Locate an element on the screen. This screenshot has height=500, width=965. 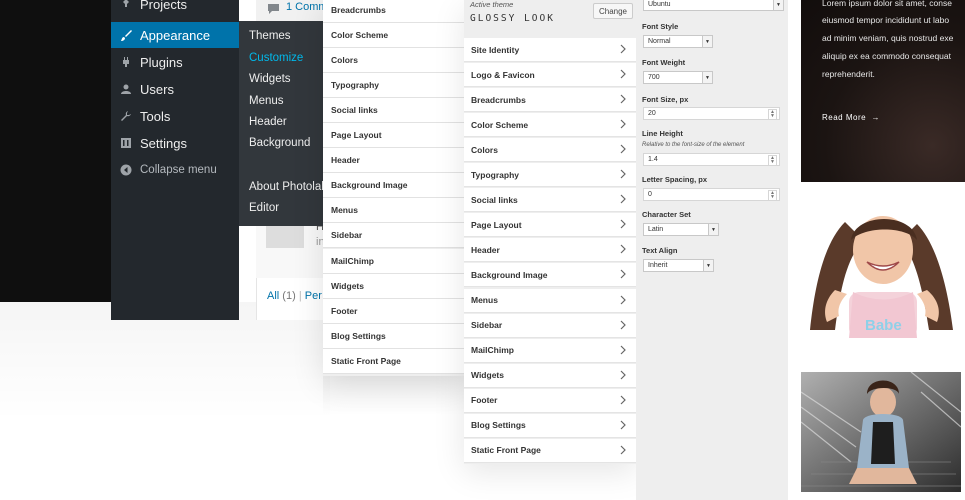
comments-count-link: 1 Comm is located at coordinates (307, 7).